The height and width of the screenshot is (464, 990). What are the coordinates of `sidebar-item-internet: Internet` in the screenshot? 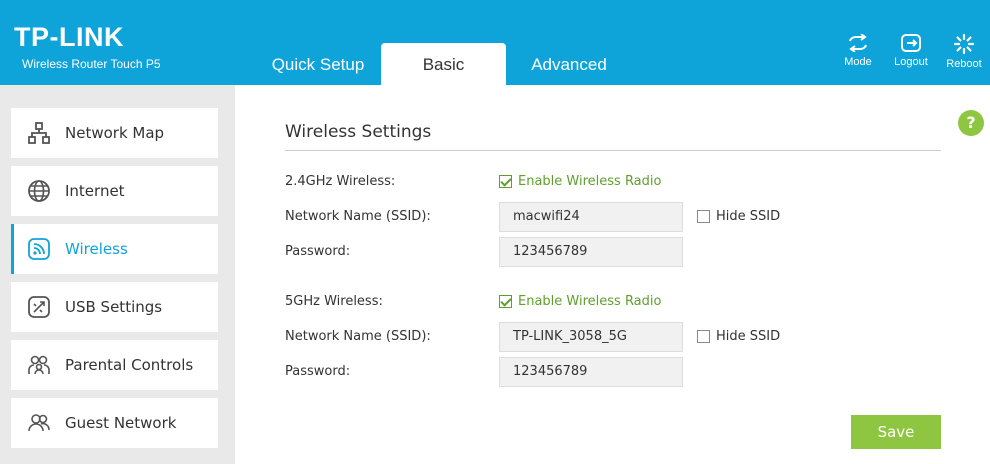 It's located at (114, 191).